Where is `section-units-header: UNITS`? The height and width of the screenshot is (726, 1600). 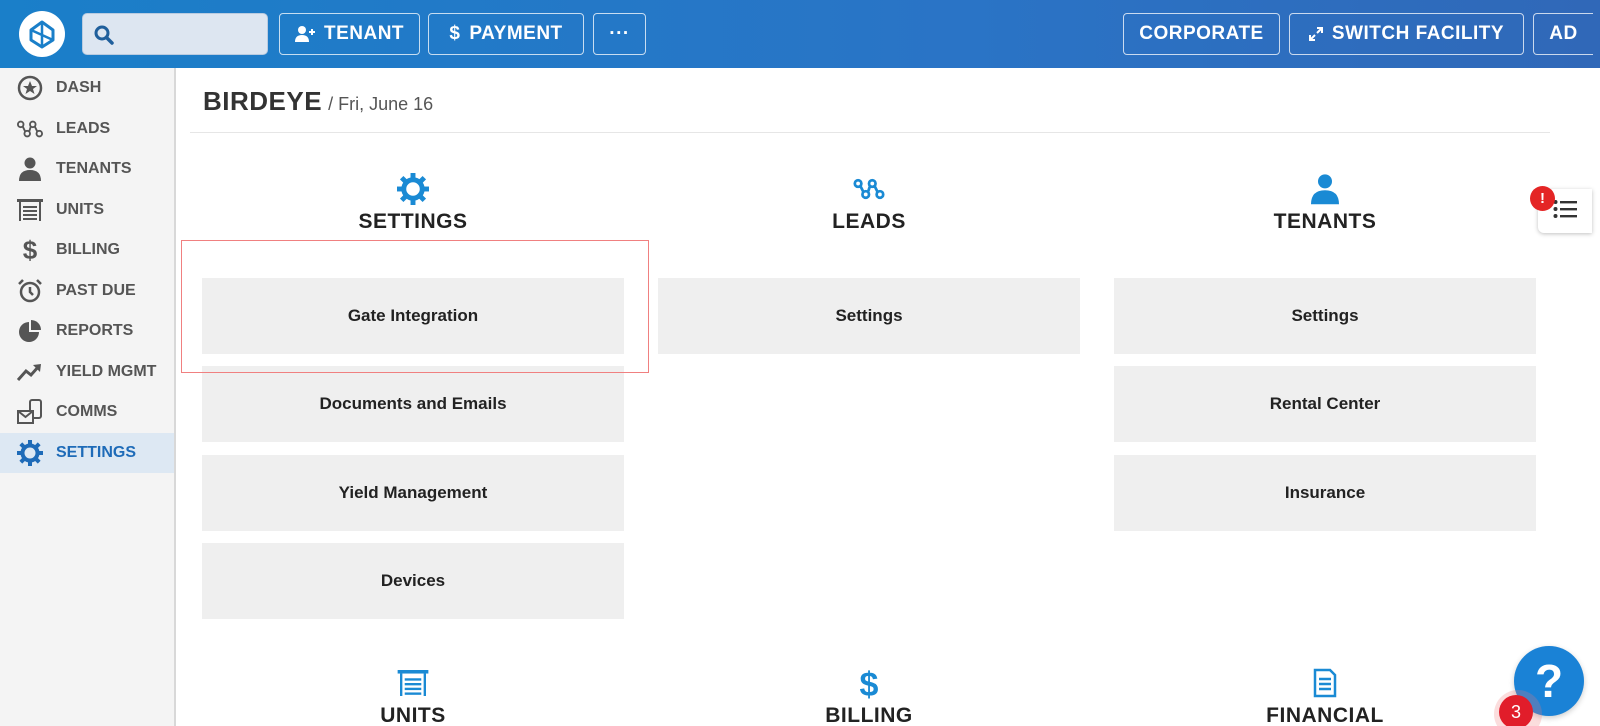
section-units-header: UNITS is located at coordinates (413, 697).